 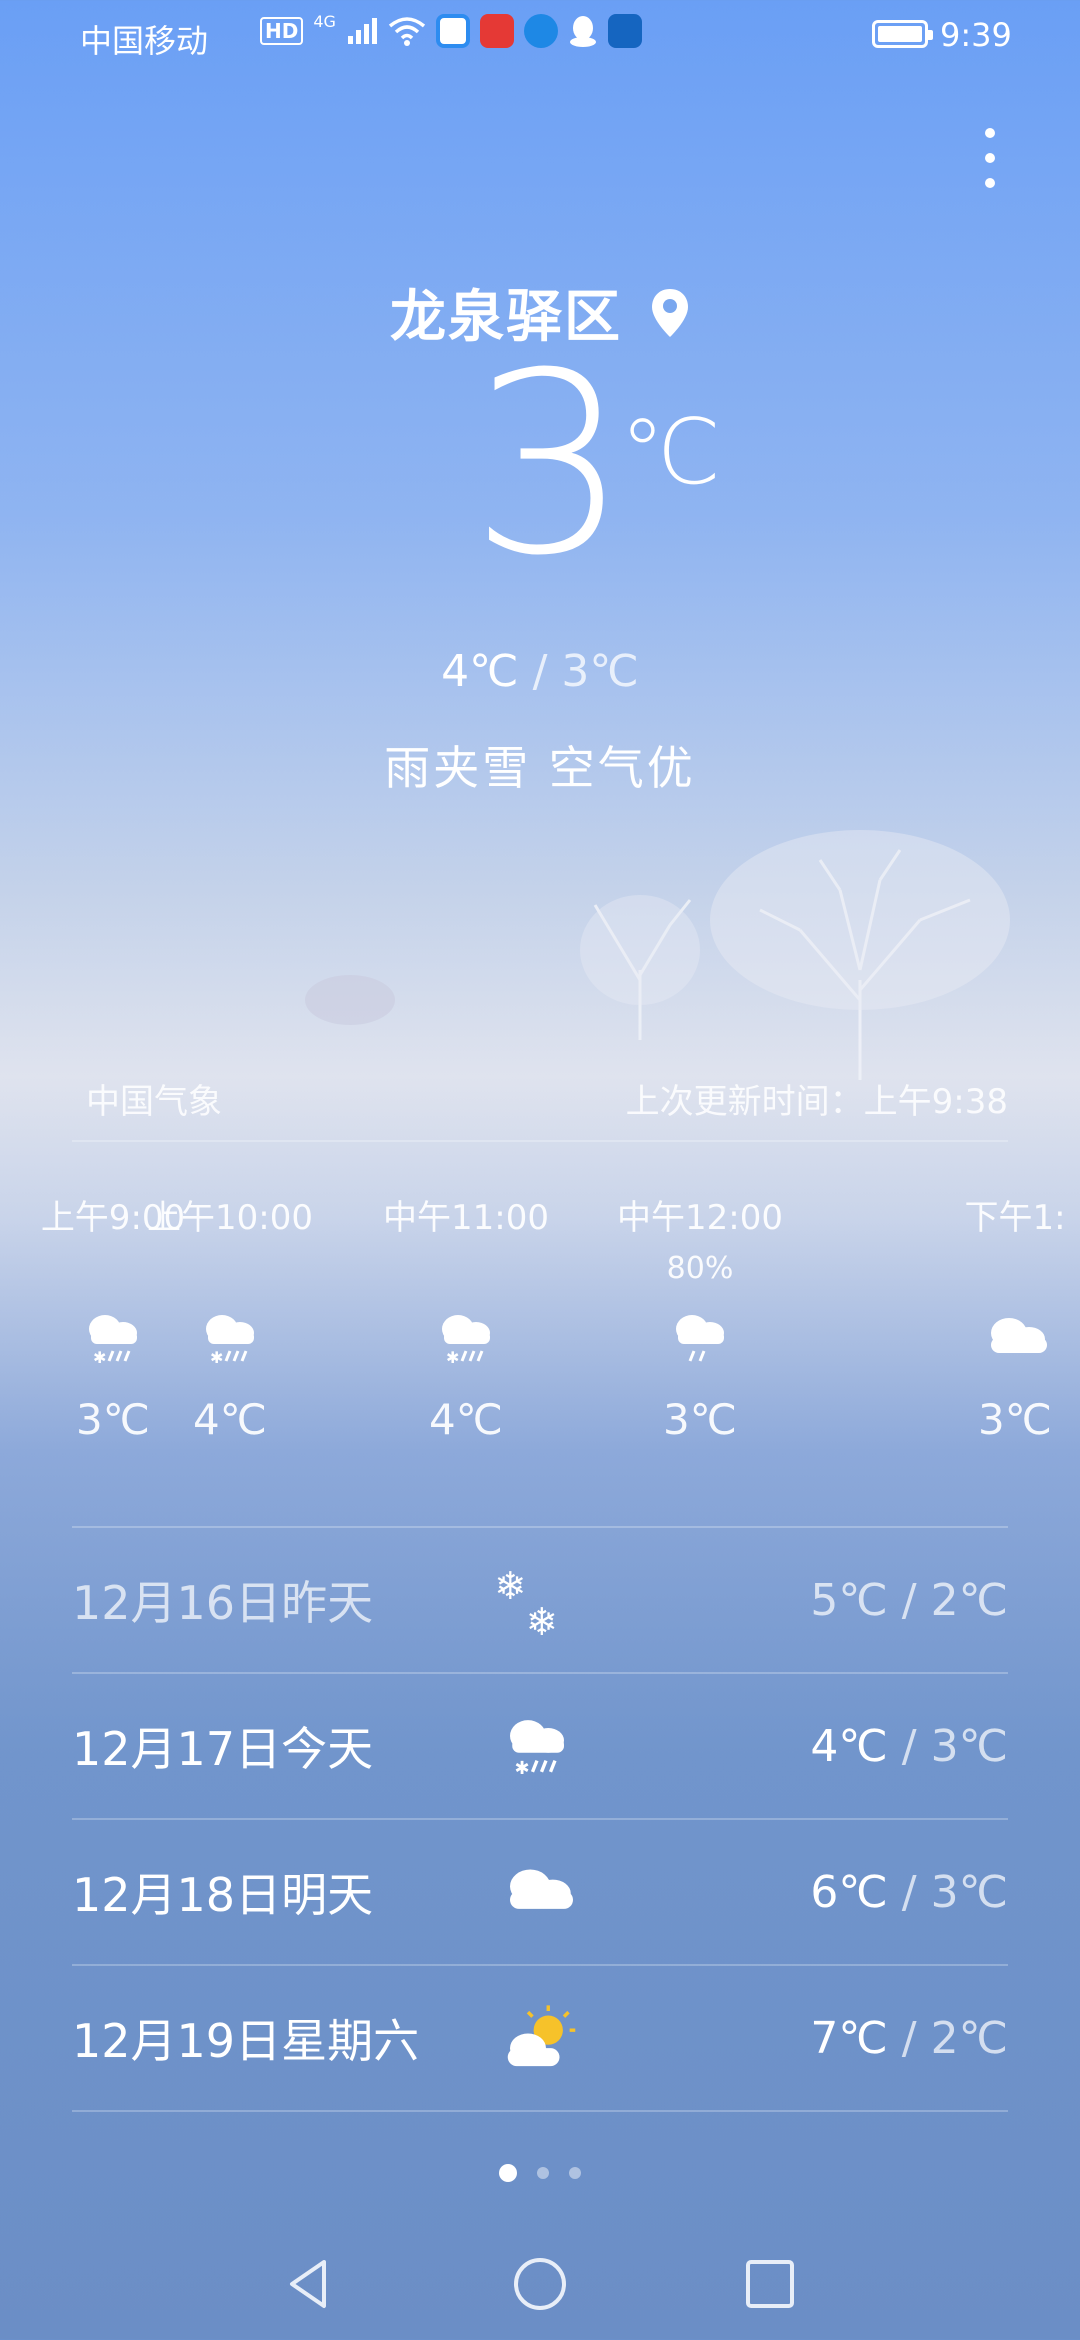 What do you see at coordinates (550, 464) in the screenshot?
I see `temperature-value: 3` at bounding box center [550, 464].